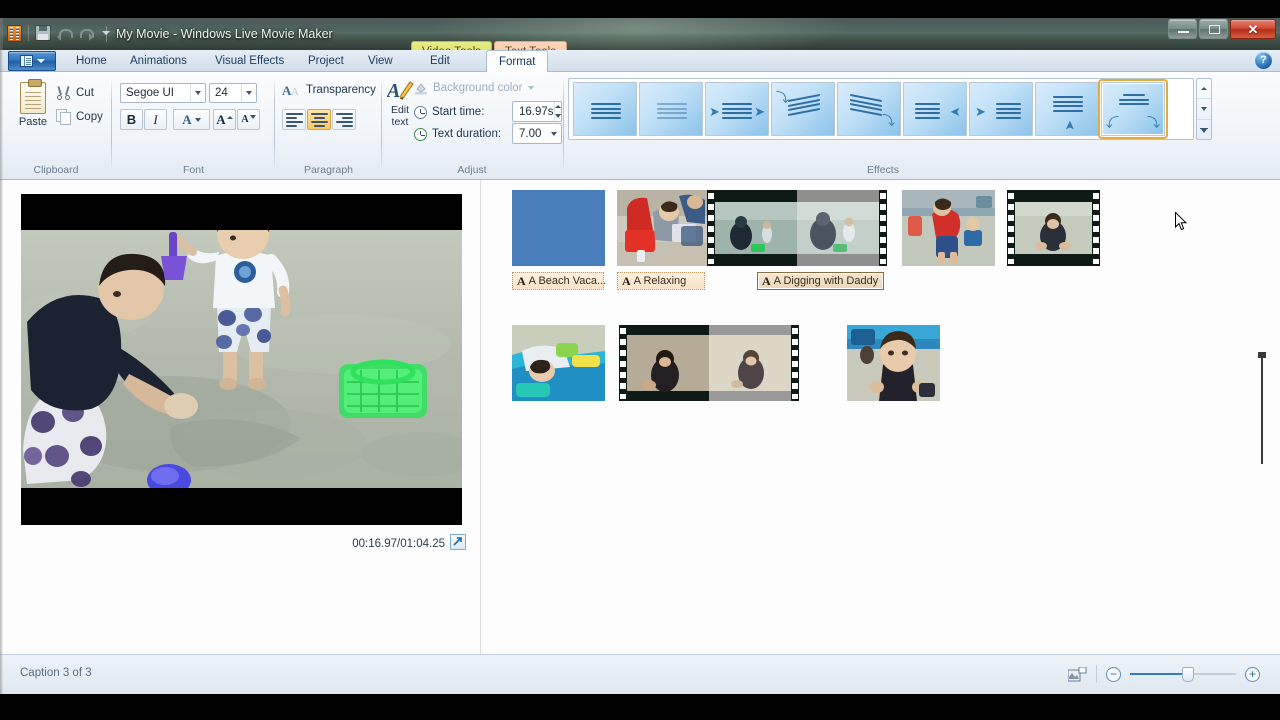 The image size is (1280, 720). What do you see at coordinates (557, 107) in the screenshot?
I see `stepper-up-icon` at bounding box center [557, 107].